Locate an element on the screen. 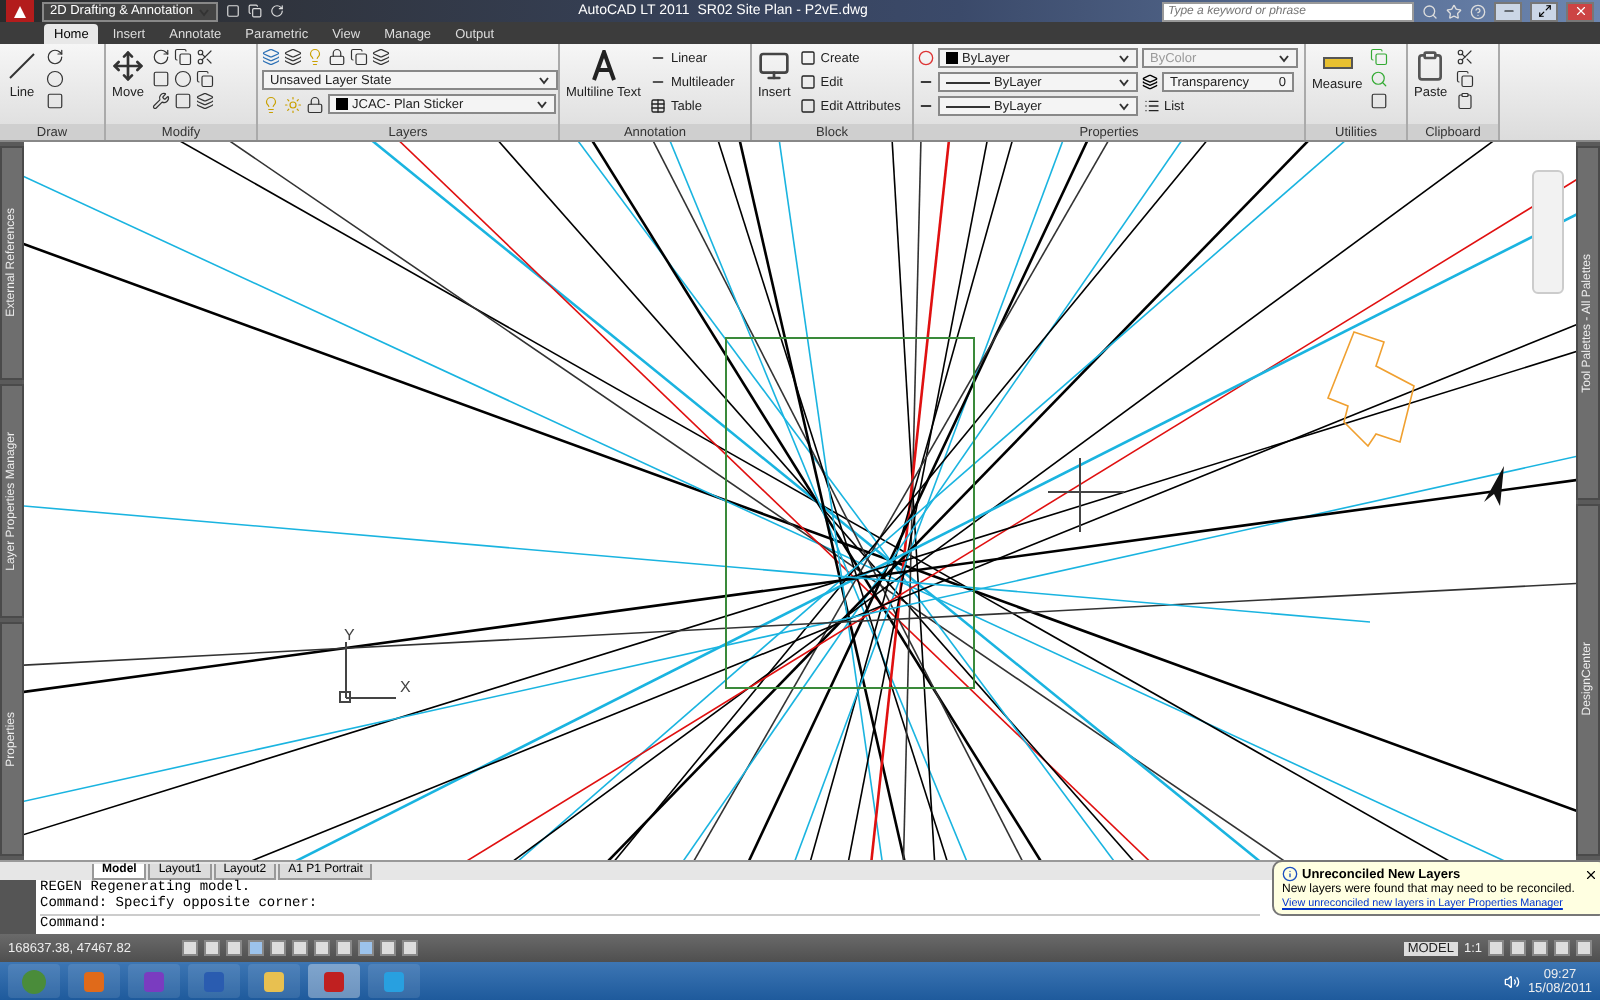  start-button is located at coordinates (34, 981).